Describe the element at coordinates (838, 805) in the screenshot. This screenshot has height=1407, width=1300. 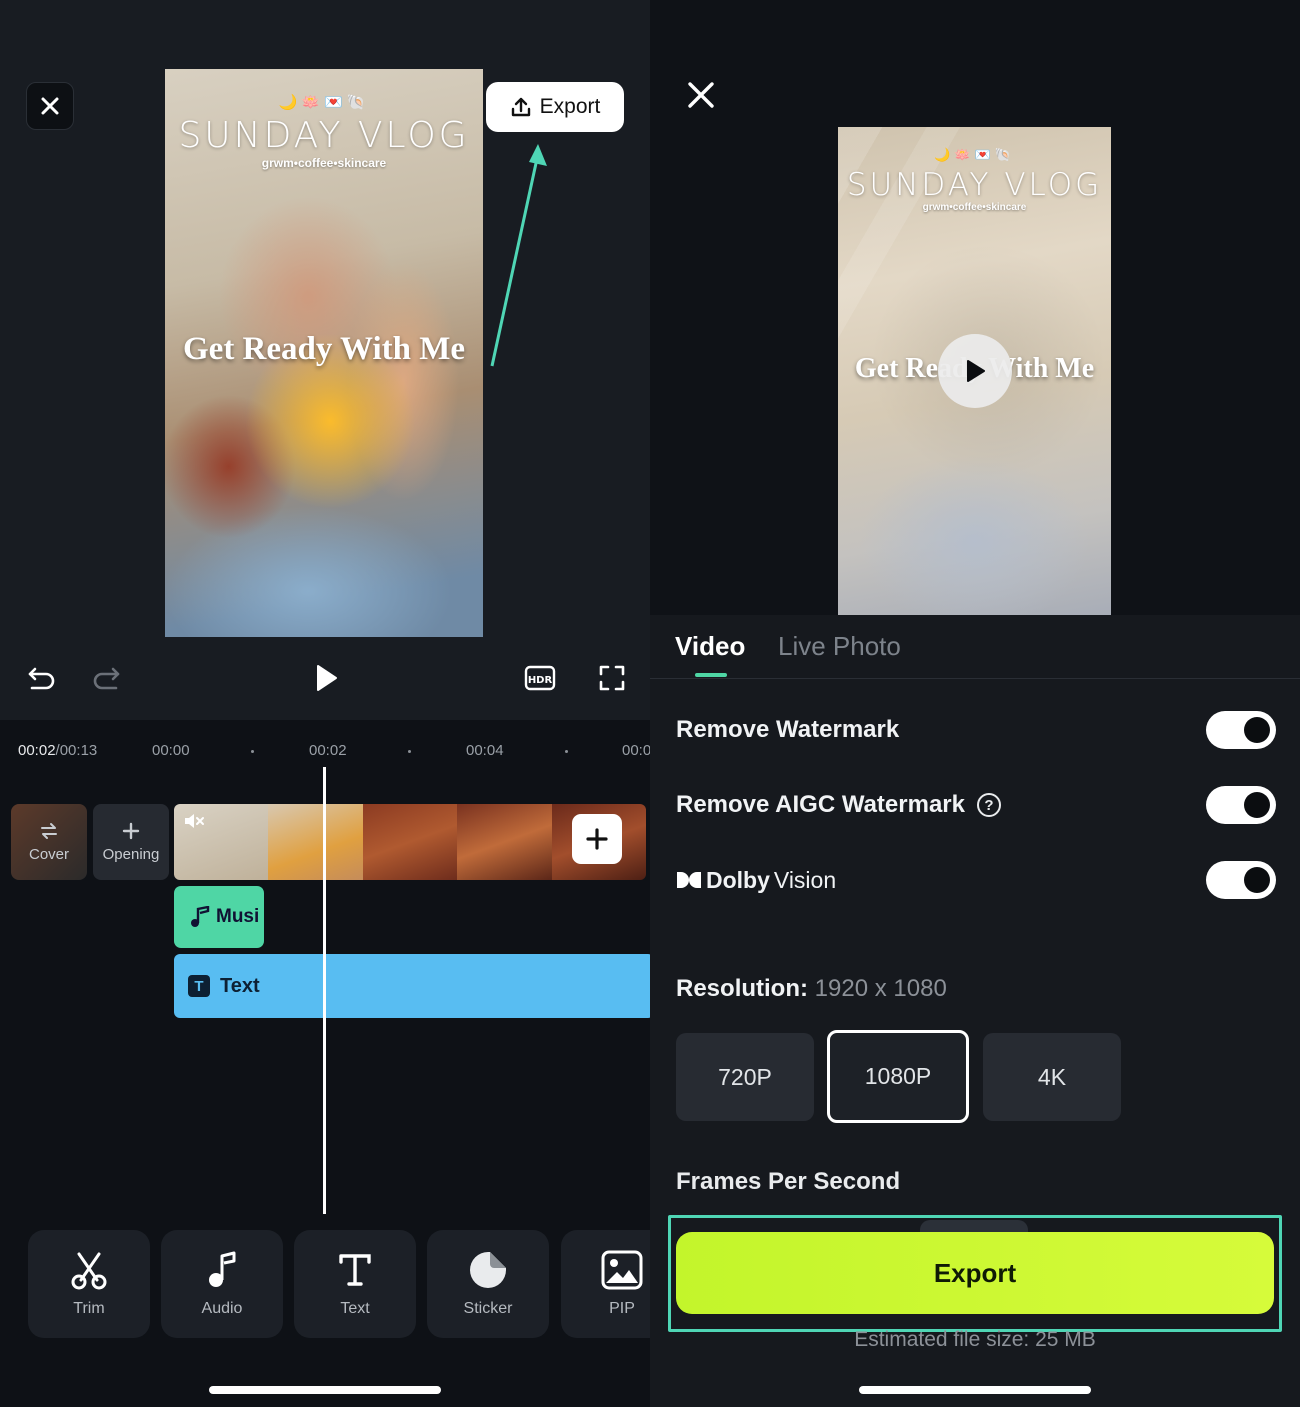
I see `remove-aigc-label: Remove AIGC Watermark ?` at that location.